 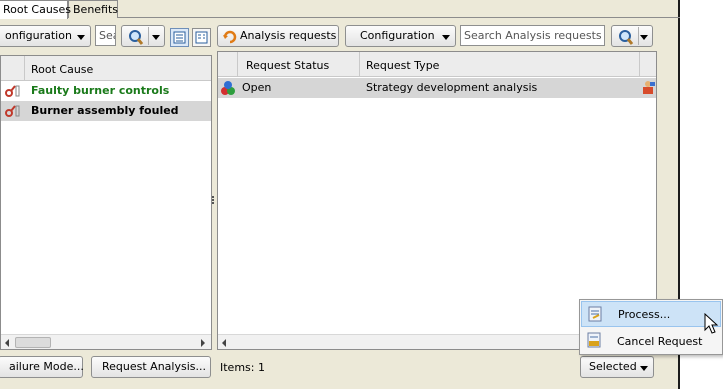 What do you see at coordinates (594, 340) in the screenshot?
I see `cancel-request-icon` at bounding box center [594, 340].